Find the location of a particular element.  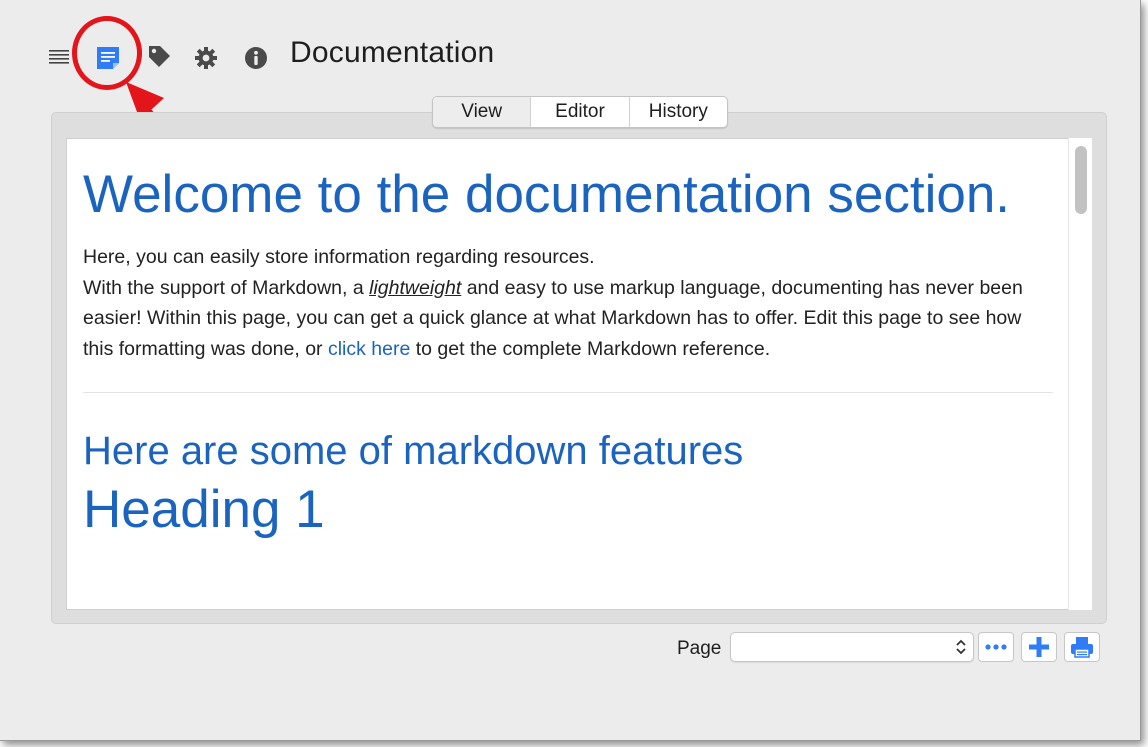

chevron-updown-icon is located at coordinates (961, 647).